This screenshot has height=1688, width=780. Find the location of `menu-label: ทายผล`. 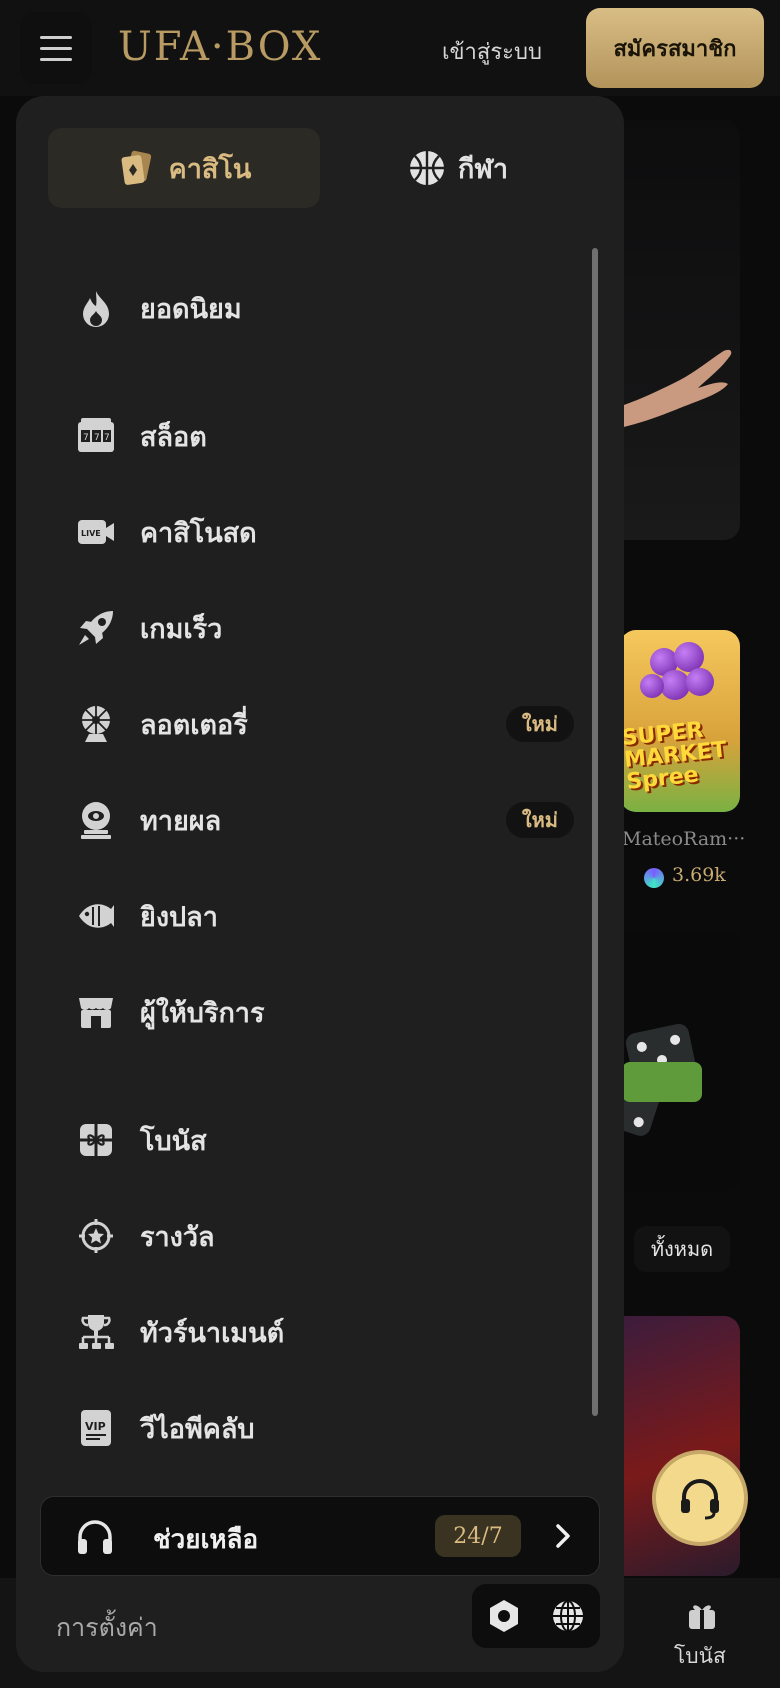

menu-label: ทายผล is located at coordinates (181, 821).